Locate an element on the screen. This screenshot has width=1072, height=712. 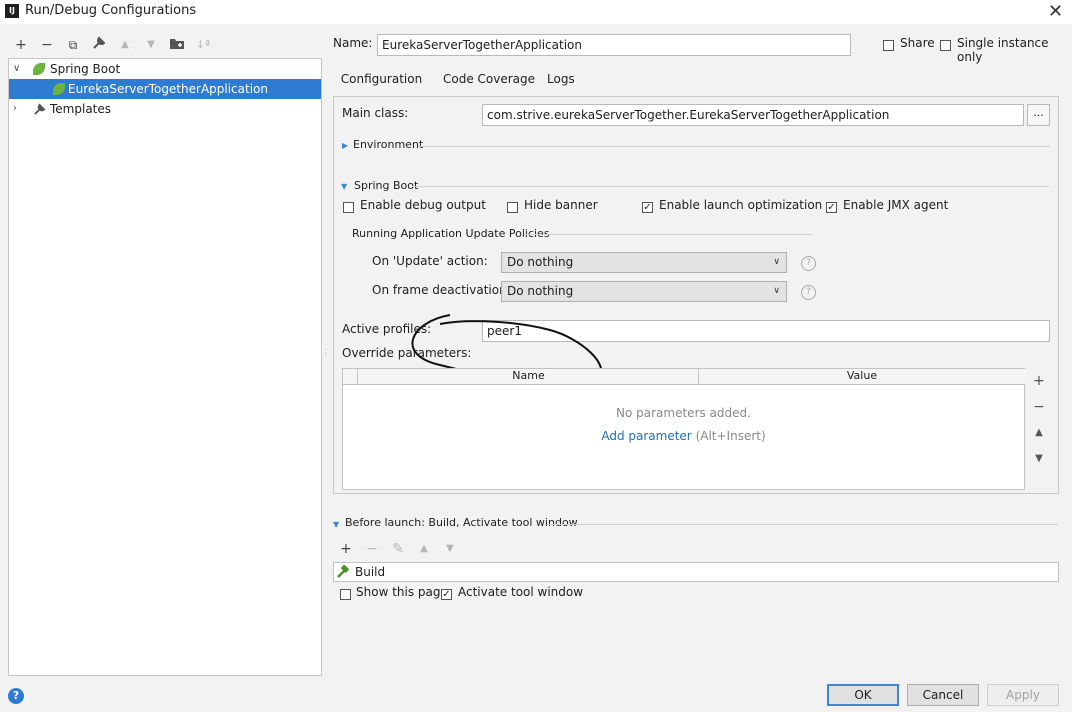
tree-item-eureka-server: EurekaServerTogetherApplication is located at coordinates (165, 89).